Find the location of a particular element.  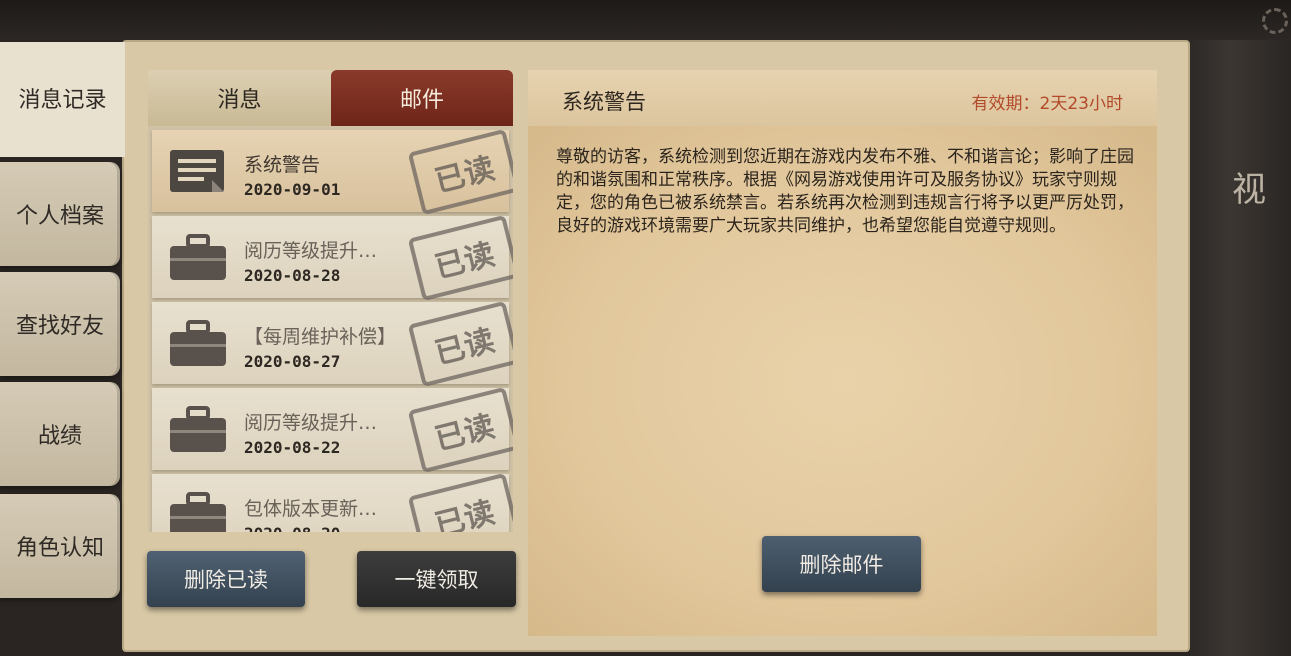

mail-date: 2020-08-20 is located at coordinates (292, 528).